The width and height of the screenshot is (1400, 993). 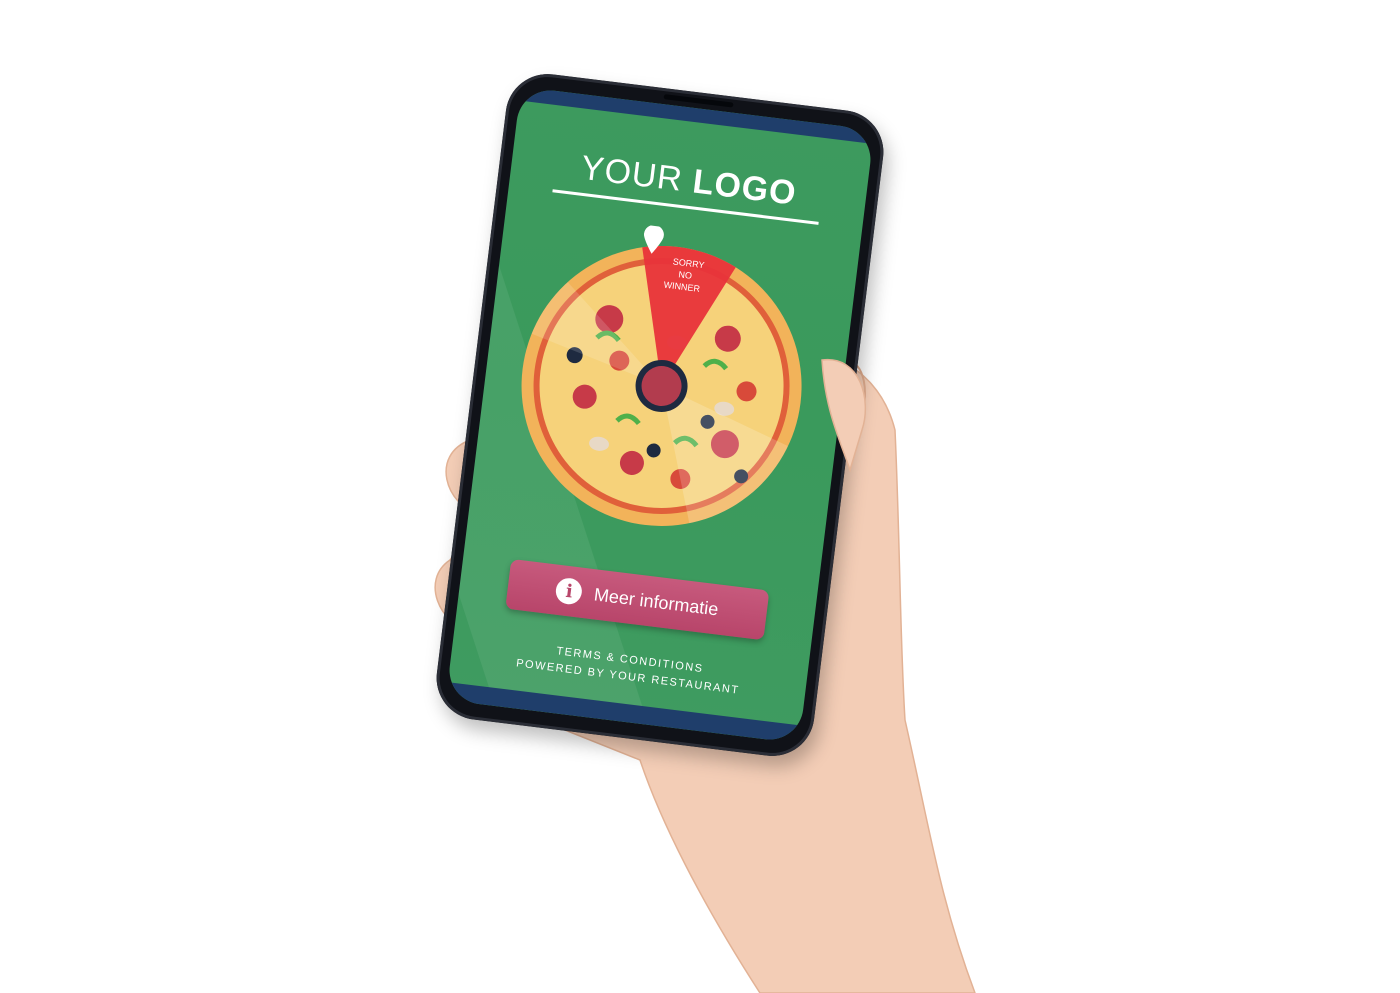 I want to click on more-info-button: i Meer informatie, so click(x=637, y=599).